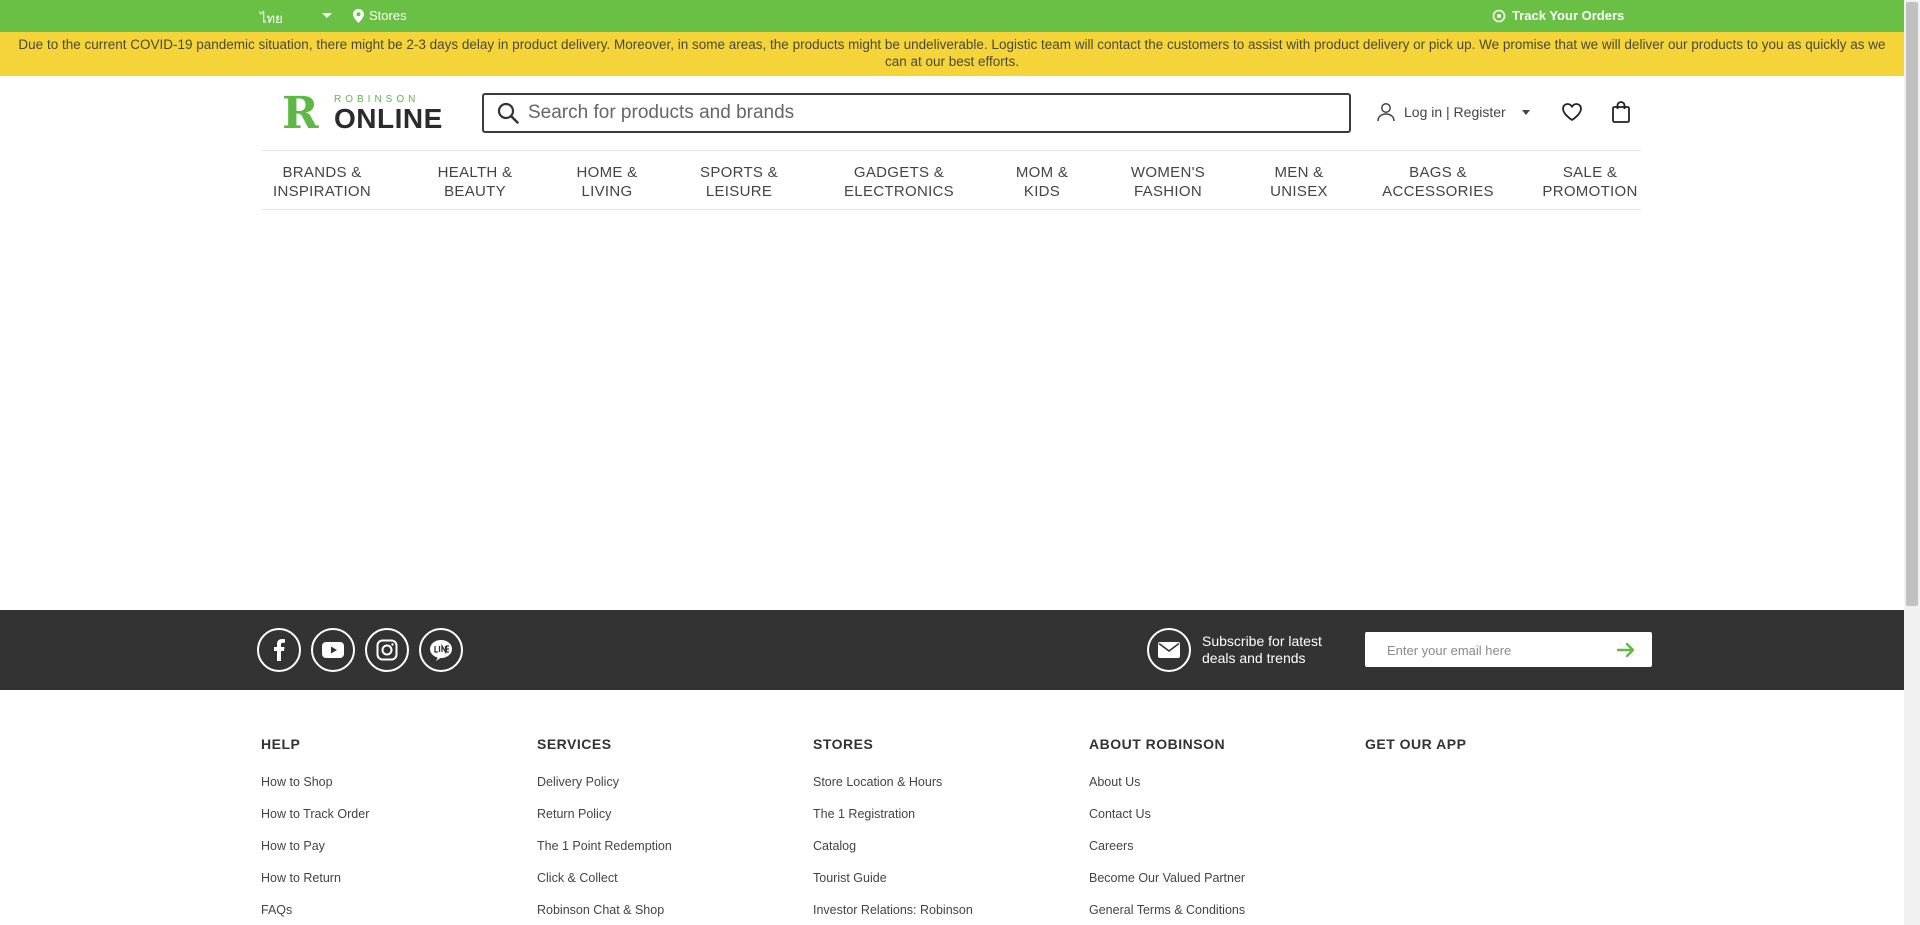 This screenshot has height=925, width=1920. I want to click on nav-brands-inspiration: BRANDS & INSPIRATION, so click(322, 182).